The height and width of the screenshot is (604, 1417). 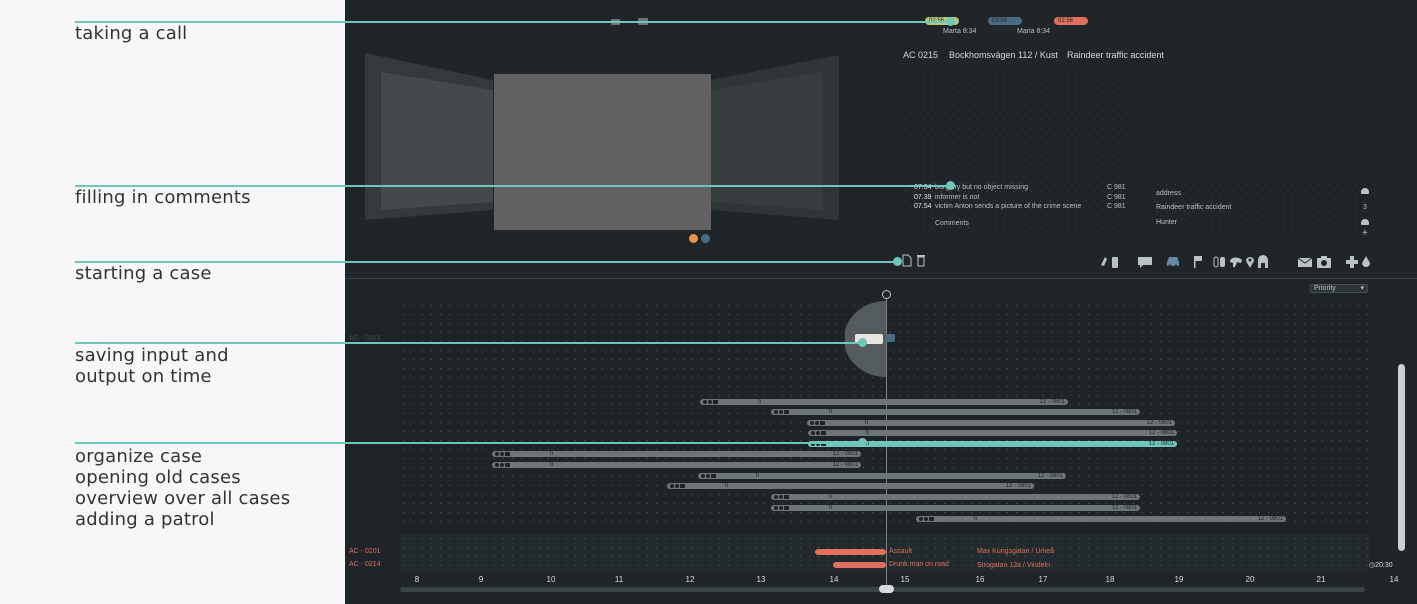 I want to click on carousel-card-current, so click(x=602, y=152).